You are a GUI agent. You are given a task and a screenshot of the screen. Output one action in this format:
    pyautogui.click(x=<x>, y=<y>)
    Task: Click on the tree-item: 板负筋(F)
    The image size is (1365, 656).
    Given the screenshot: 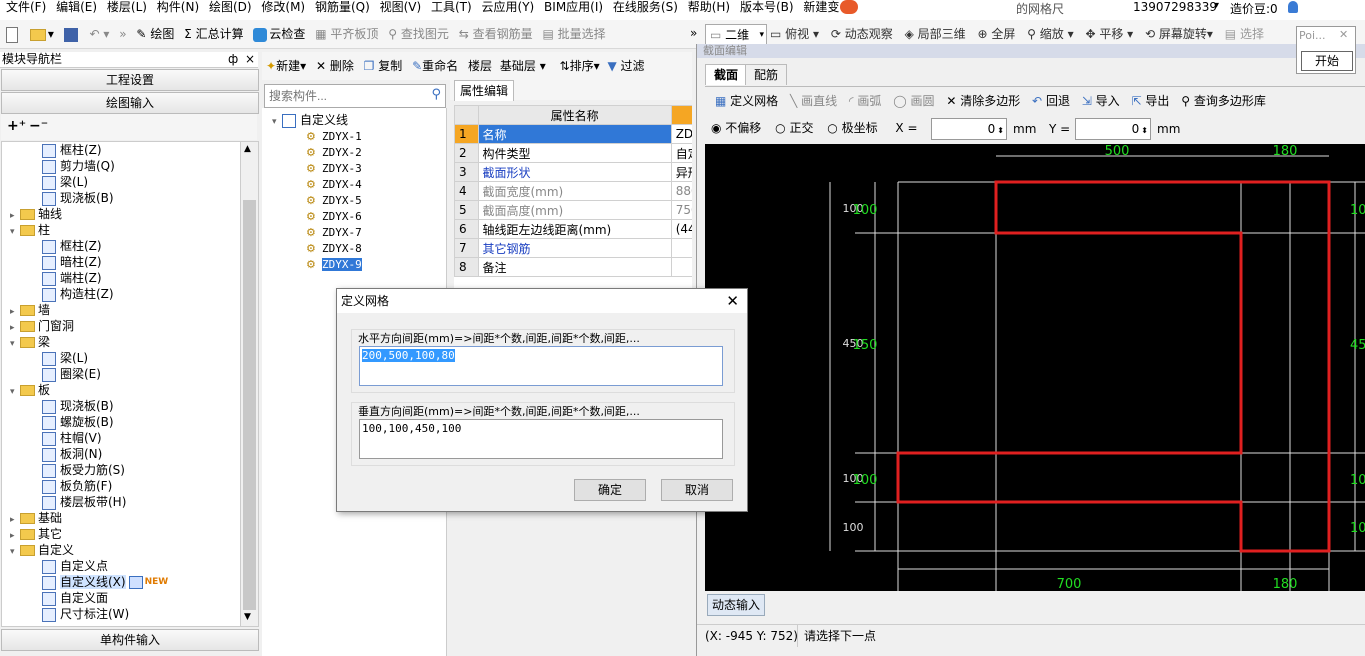 What is the action you would take?
    pyautogui.click(x=121, y=486)
    